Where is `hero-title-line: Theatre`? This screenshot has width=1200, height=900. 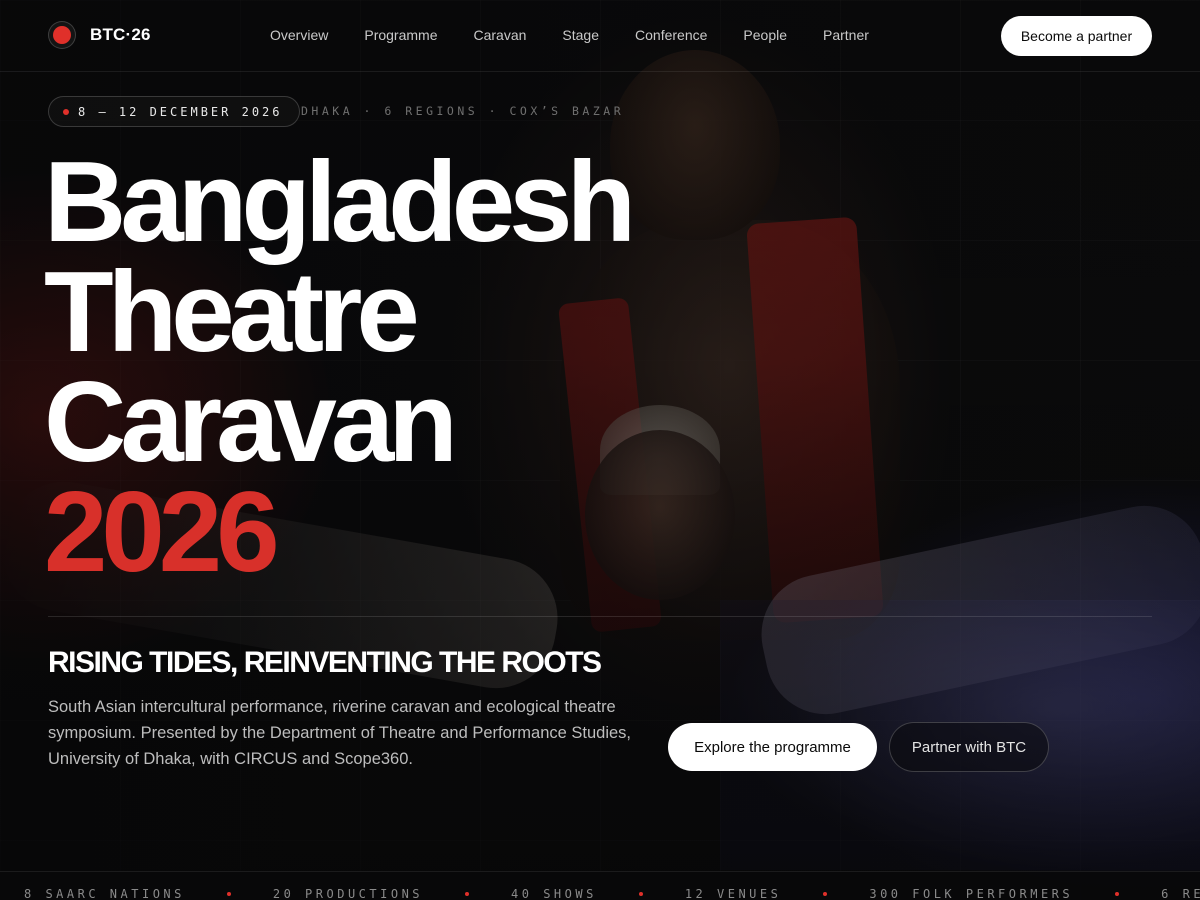 hero-title-line: Theatre is located at coordinates (232, 312).